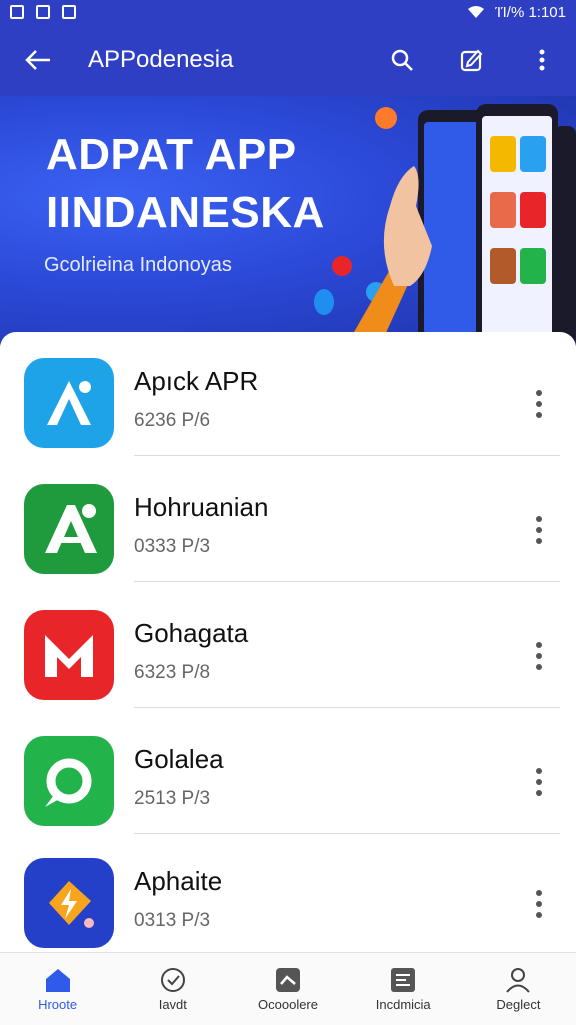 This screenshot has height=1025, width=576. What do you see at coordinates (518, 1004) in the screenshot?
I see `nav-label: Deglect` at bounding box center [518, 1004].